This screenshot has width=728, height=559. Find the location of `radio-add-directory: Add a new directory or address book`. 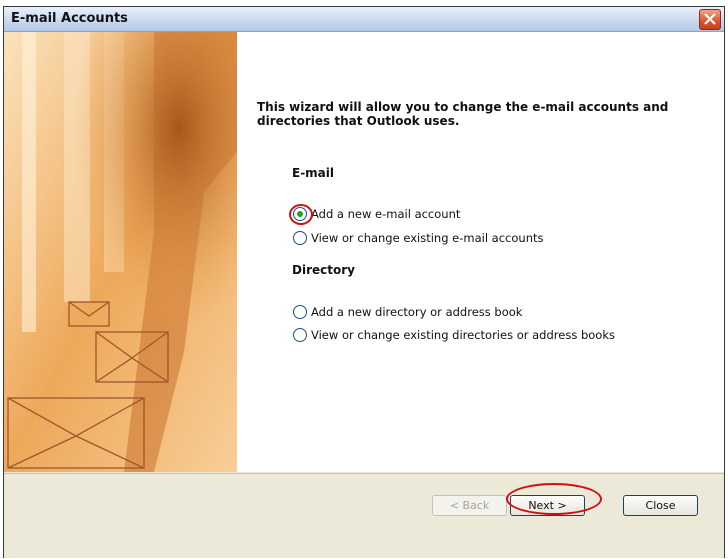

radio-add-directory: Add a new directory or address book is located at coordinates (407, 312).